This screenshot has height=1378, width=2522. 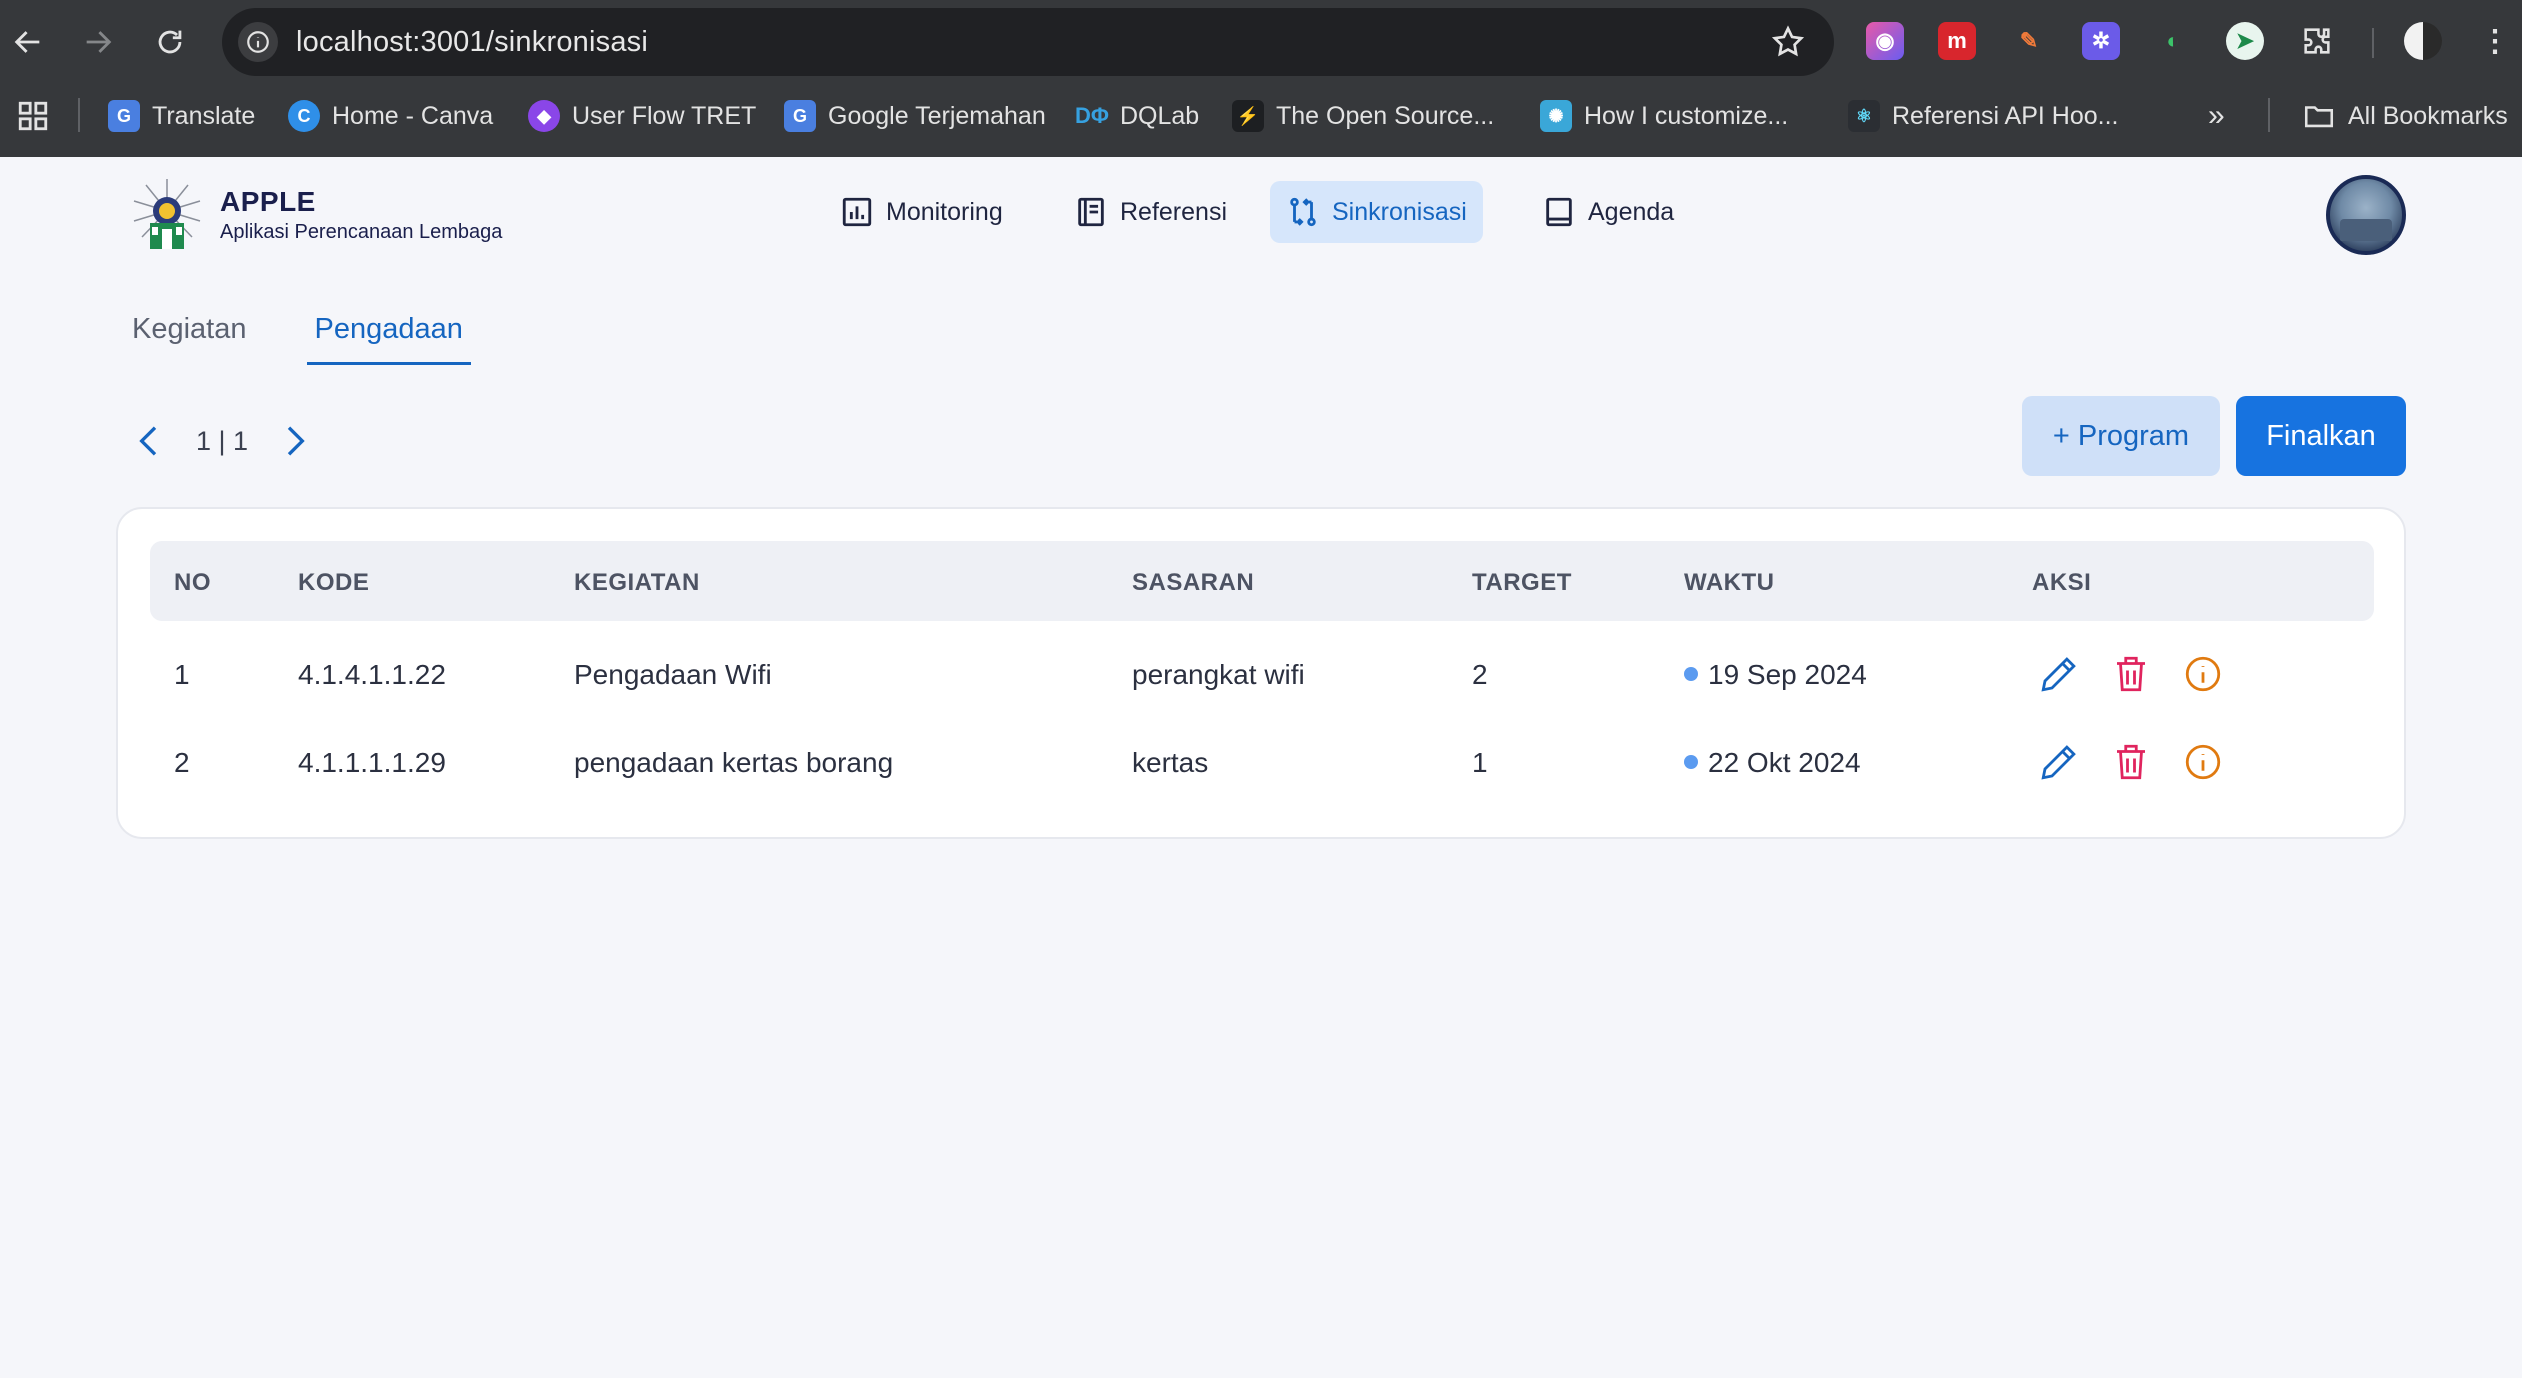 What do you see at coordinates (2319, 117) in the screenshot?
I see `folder-icon` at bounding box center [2319, 117].